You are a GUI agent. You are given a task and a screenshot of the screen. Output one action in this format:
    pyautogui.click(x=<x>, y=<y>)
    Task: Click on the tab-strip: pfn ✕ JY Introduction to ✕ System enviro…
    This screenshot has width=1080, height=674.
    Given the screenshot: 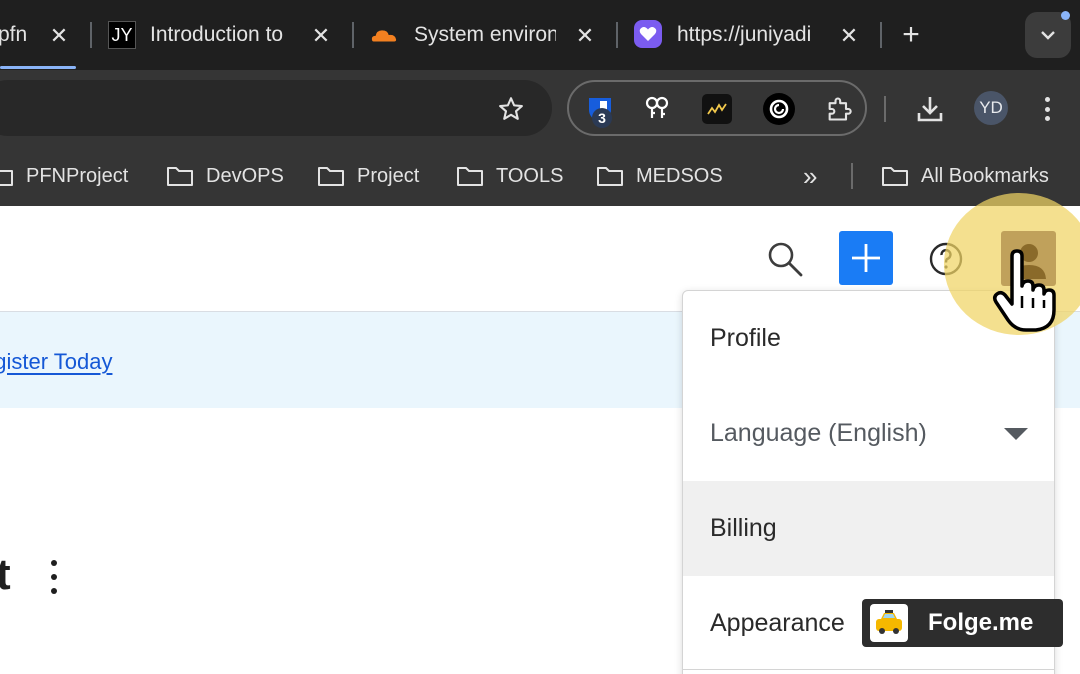 What is the action you would take?
    pyautogui.click(x=540, y=35)
    